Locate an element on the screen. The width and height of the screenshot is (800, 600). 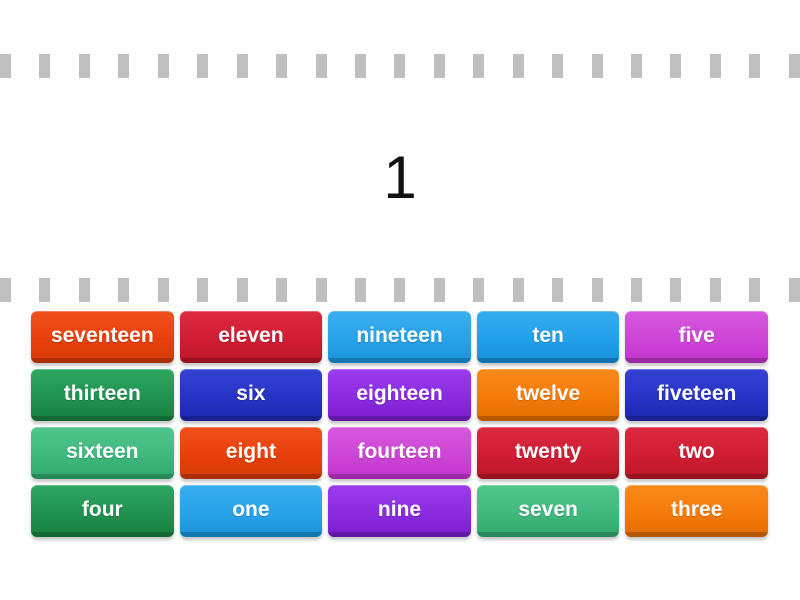
answer-tile: twelve is located at coordinates (548, 395).